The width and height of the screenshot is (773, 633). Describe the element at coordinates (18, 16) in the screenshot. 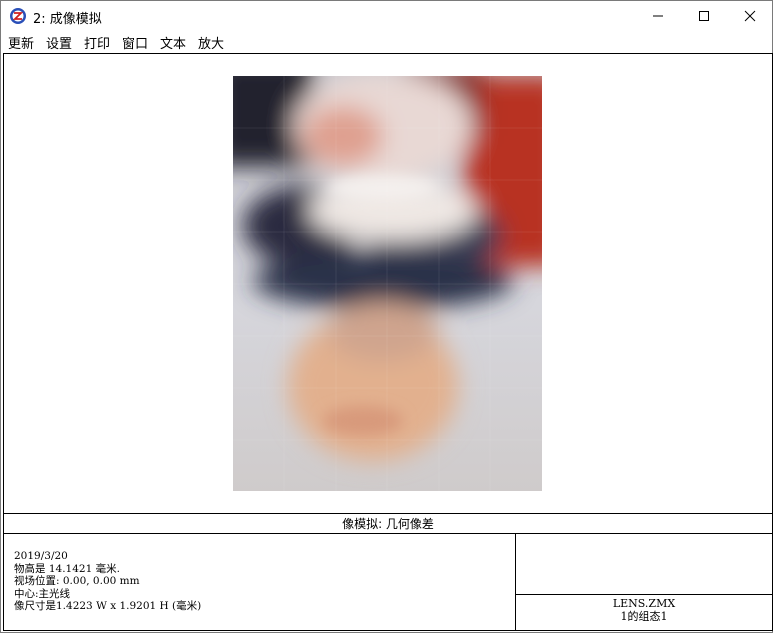

I see `zemax-app-icon` at that location.